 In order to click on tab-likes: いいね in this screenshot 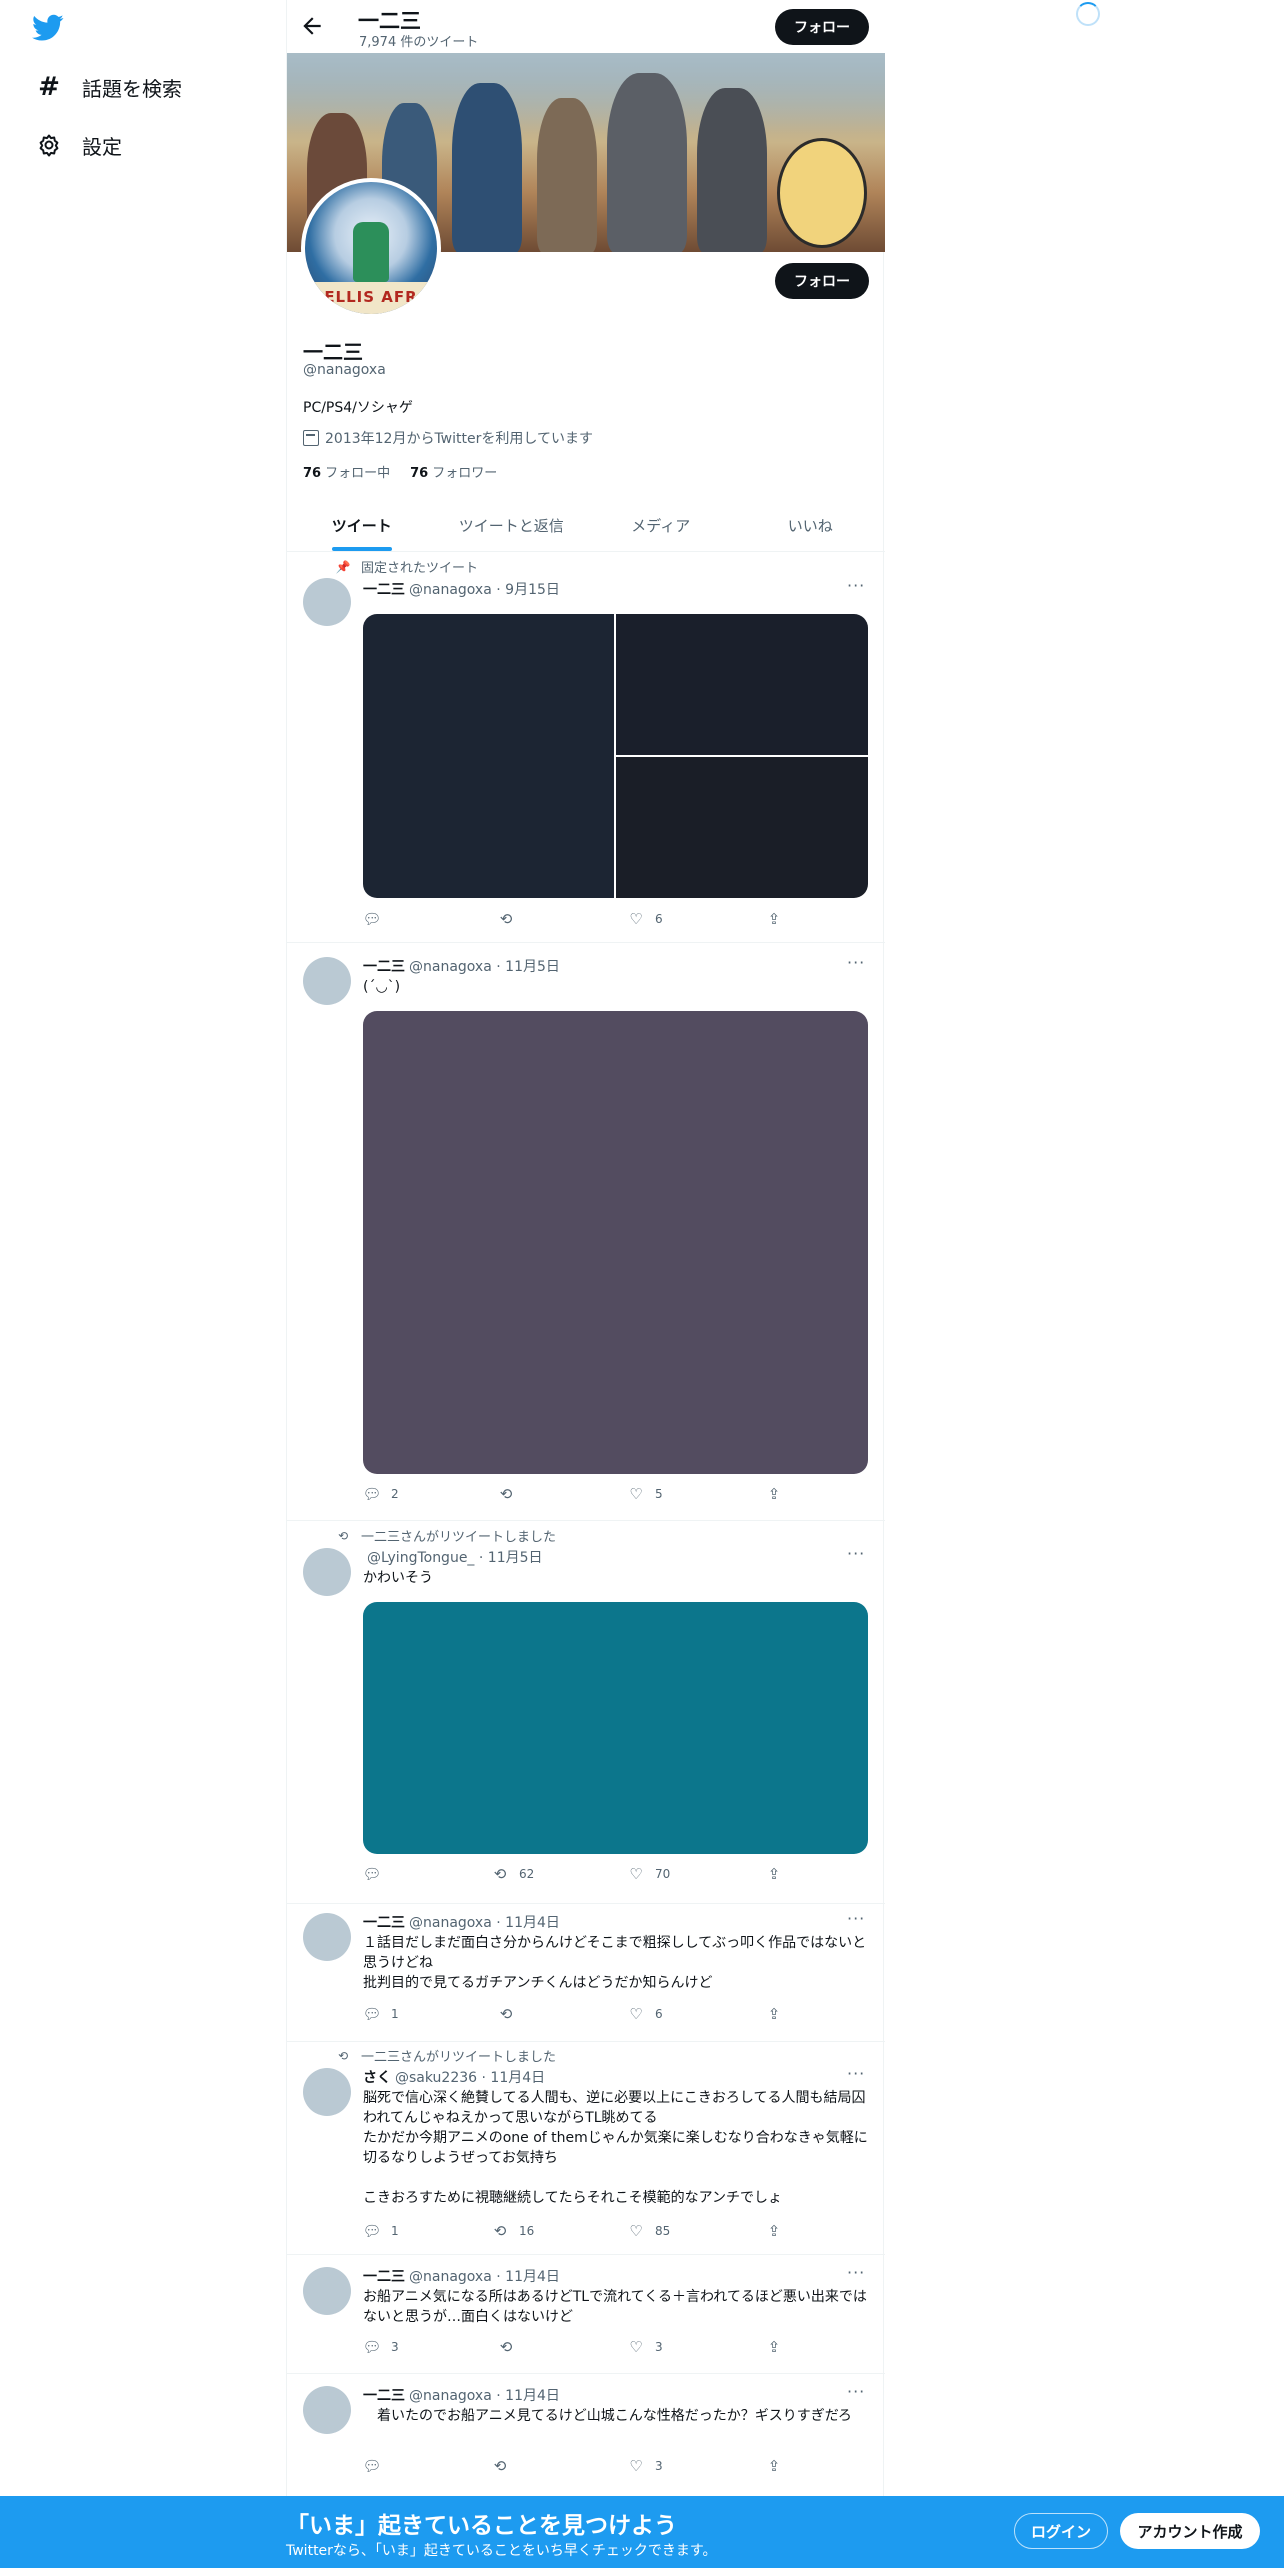, I will do `click(811, 525)`.